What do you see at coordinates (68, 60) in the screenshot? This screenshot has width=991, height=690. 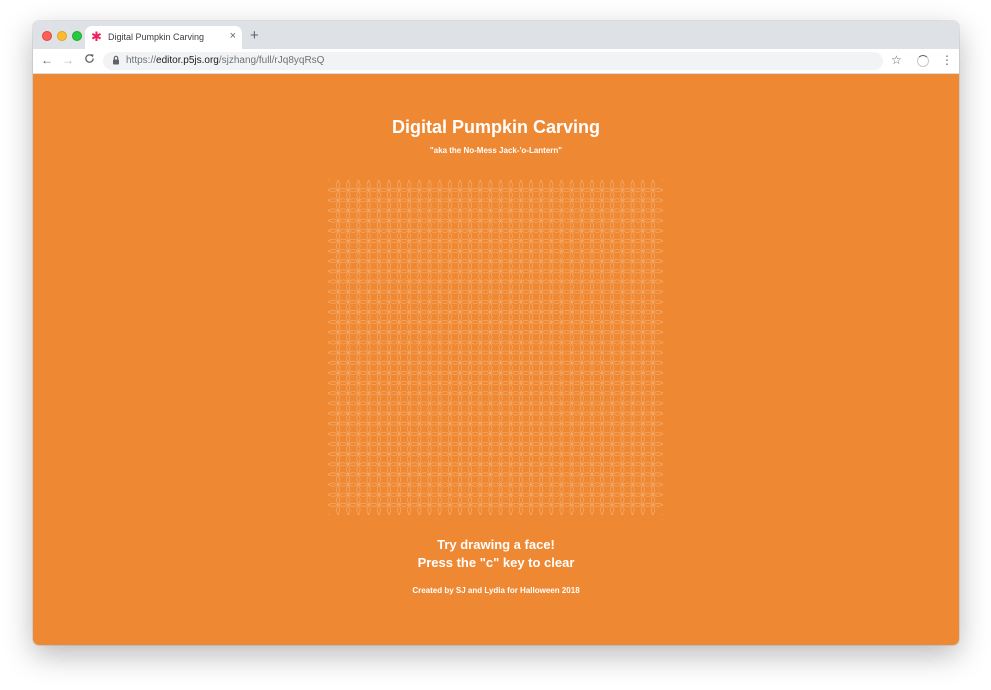 I see `forward-arrow-icon: →` at bounding box center [68, 60].